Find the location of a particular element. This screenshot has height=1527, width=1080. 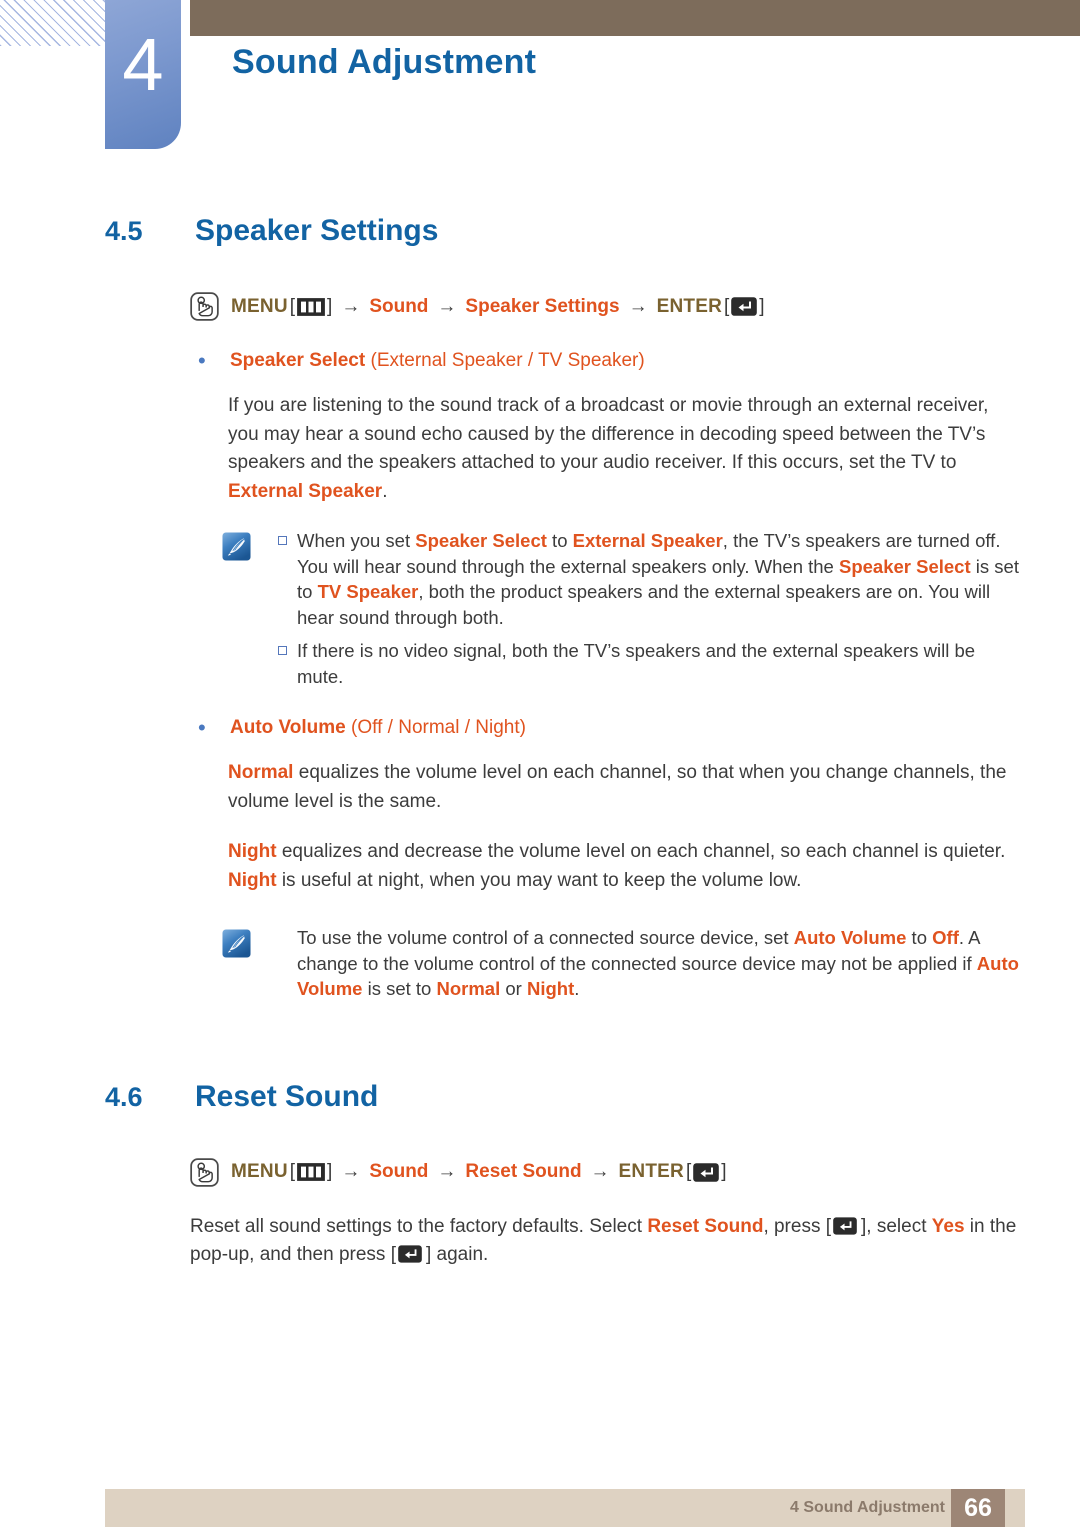

option-external-speaker: External Speaker is located at coordinates (449, 360).